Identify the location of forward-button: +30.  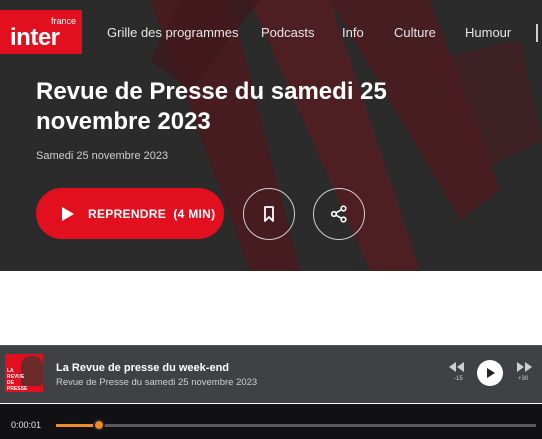
(524, 371).